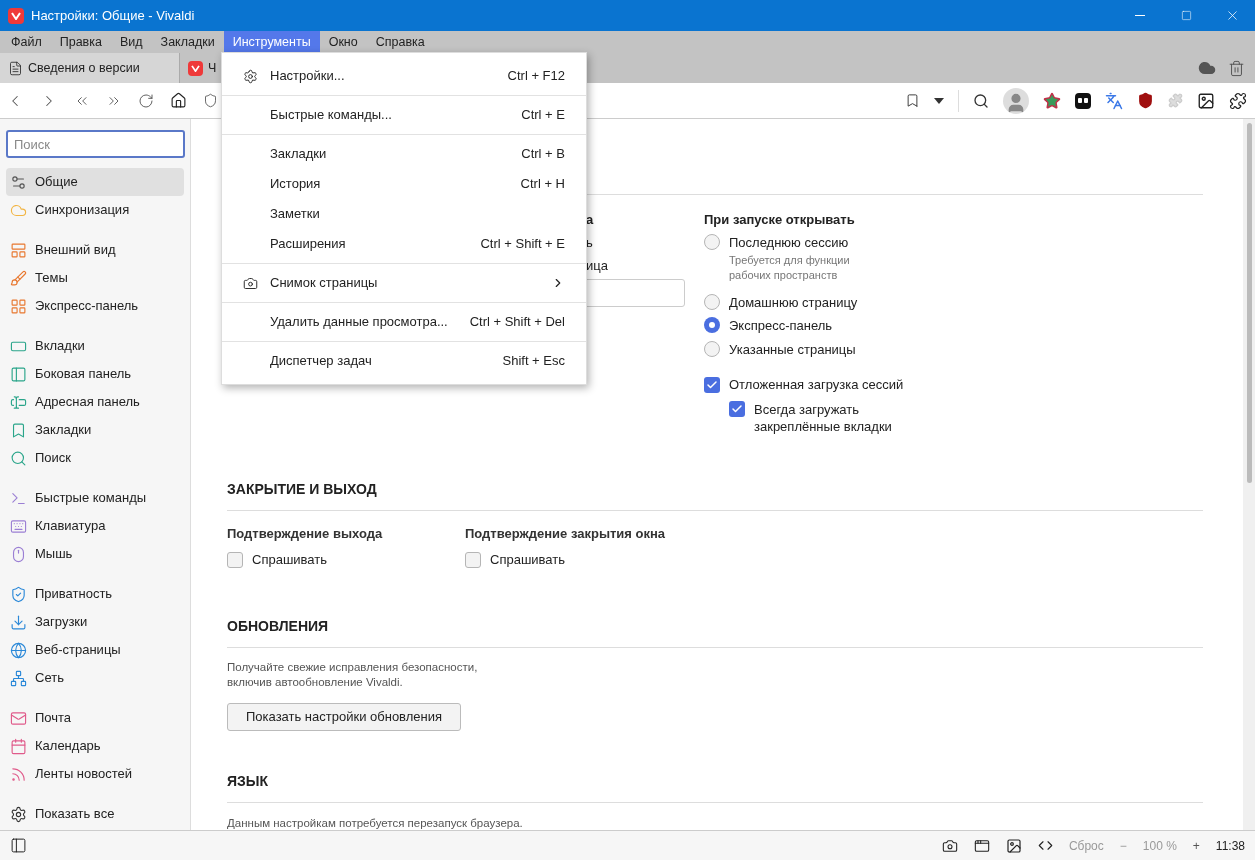 This screenshot has width=1255, height=860. What do you see at coordinates (95, 594) in the screenshot?
I see `sidebar-item: Приватность` at bounding box center [95, 594].